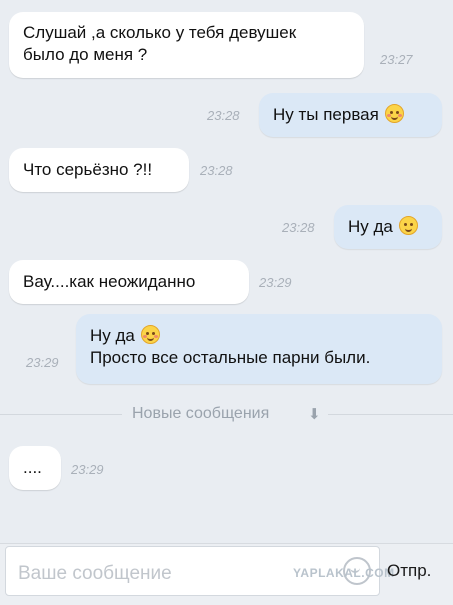 This screenshot has height=605, width=453. I want to click on message-bubble-incoming: Вау....как неожиданно, so click(129, 282).